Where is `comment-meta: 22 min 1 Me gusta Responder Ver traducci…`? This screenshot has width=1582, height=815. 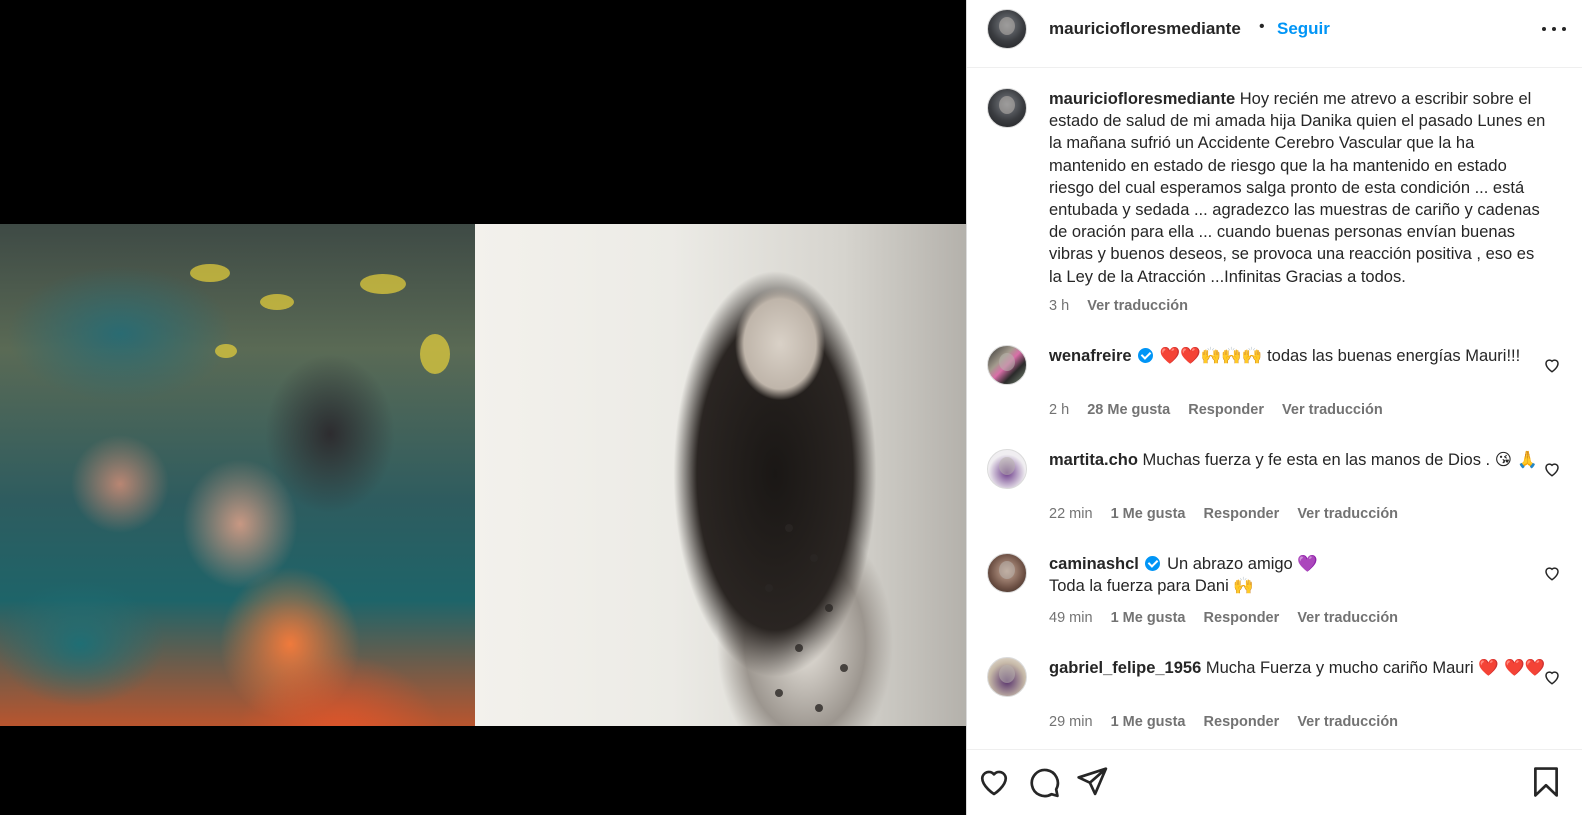 comment-meta: 22 min 1 Me gusta Responder Ver traducci… is located at coordinates (1230, 514).